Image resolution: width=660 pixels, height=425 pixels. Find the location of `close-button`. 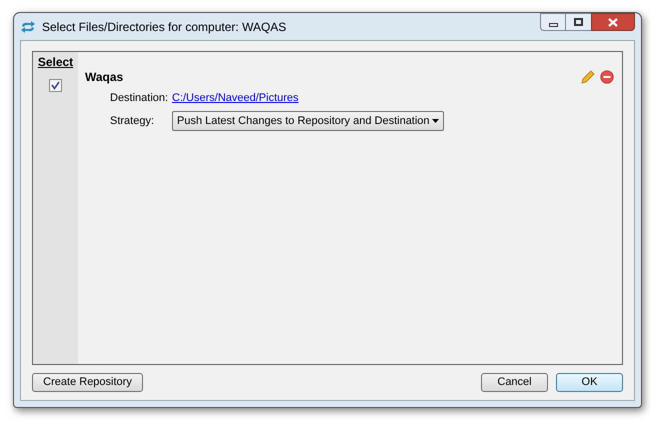

close-button is located at coordinates (613, 22).